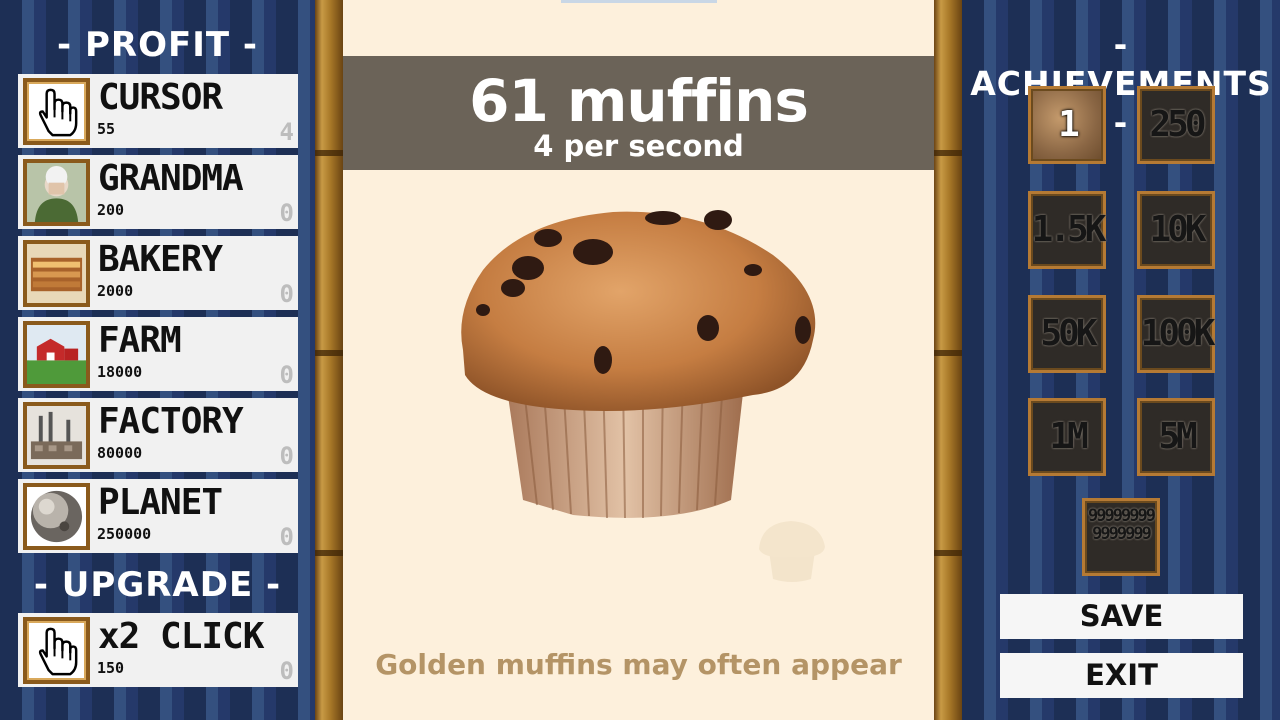 This screenshot has width=1280, height=720. I want to click on achievement-label: 5M, so click(1177, 436).